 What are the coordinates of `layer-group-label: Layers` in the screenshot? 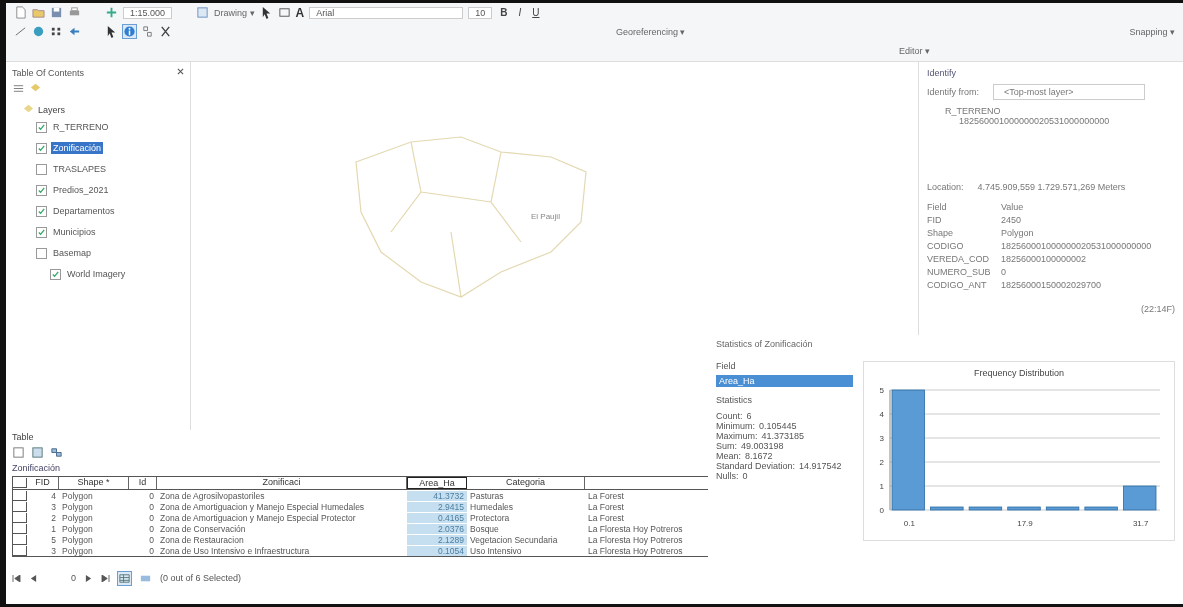 It's located at (51, 109).